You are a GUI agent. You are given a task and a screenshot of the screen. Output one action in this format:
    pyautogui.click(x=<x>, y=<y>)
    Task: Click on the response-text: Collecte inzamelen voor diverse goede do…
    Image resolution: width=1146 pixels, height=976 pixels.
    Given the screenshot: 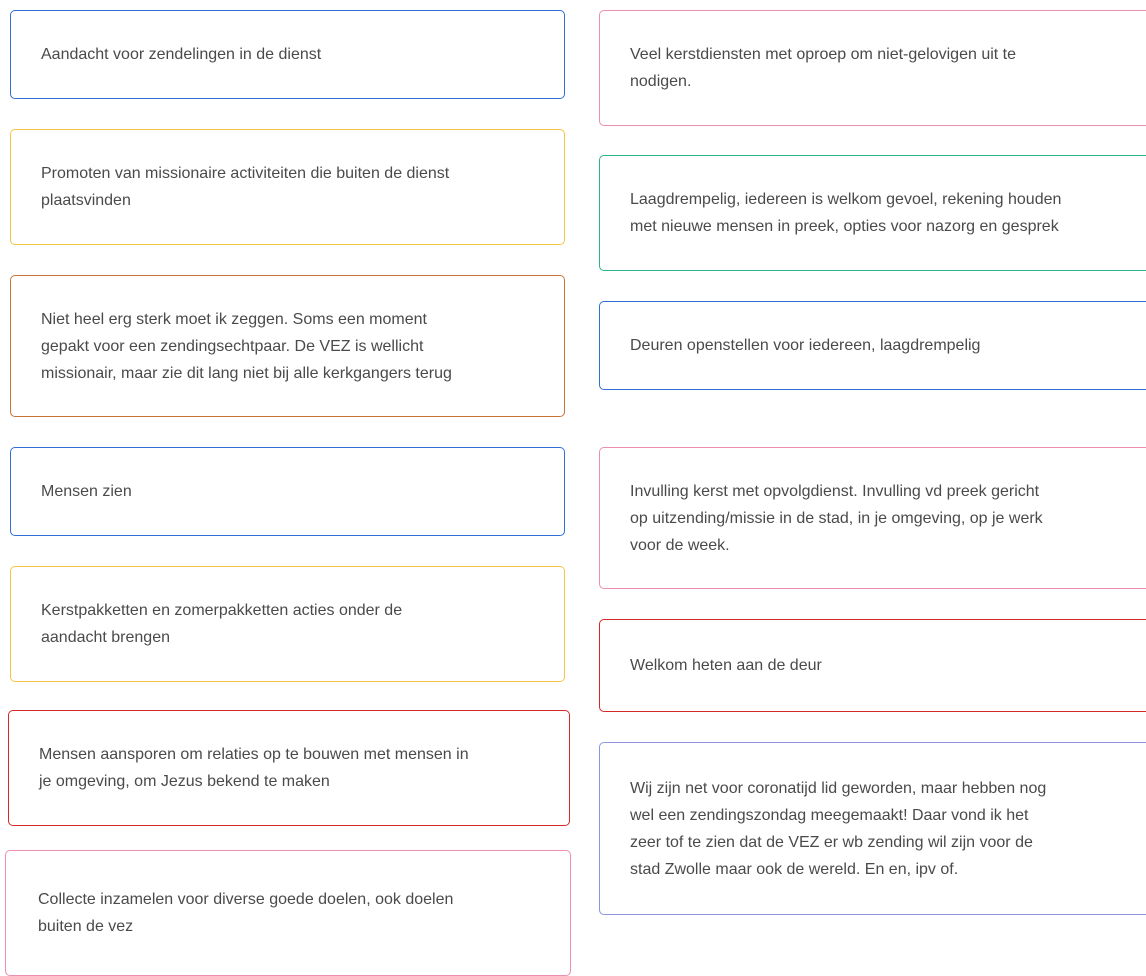 What is the action you would take?
    pyautogui.click(x=246, y=913)
    